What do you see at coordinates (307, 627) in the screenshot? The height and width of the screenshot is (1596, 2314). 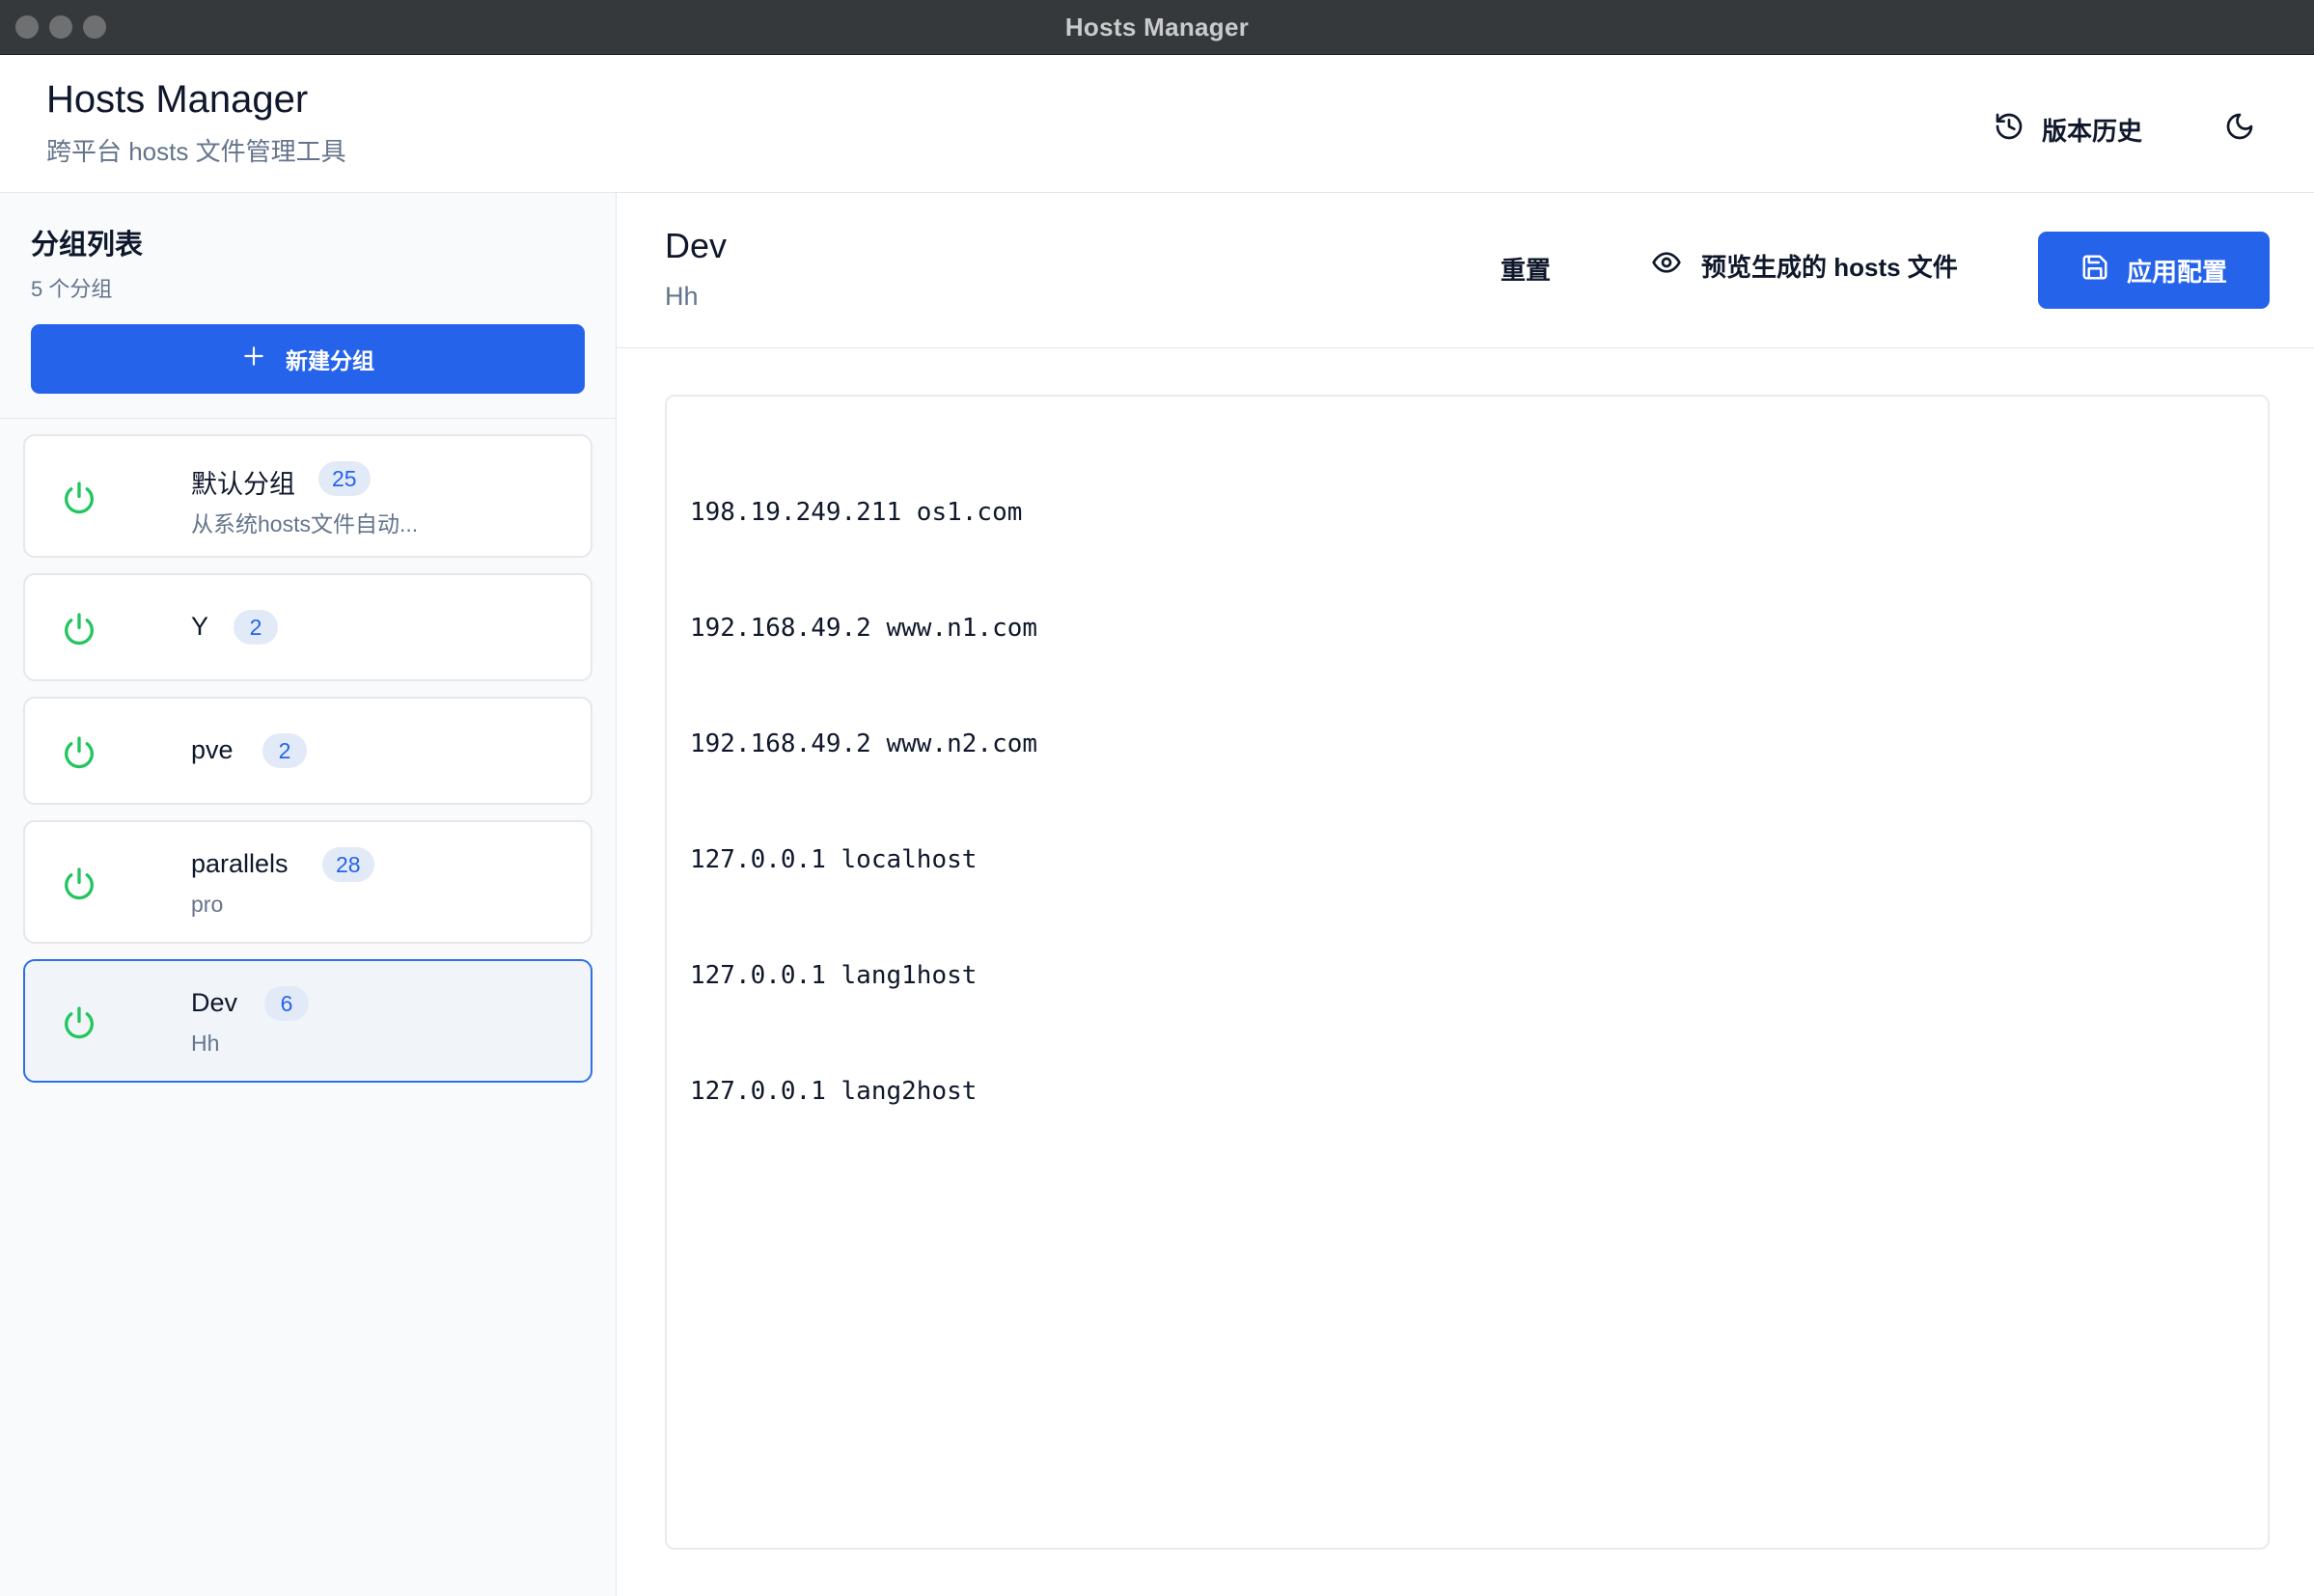 I see `group-item-y: Y 2` at bounding box center [307, 627].